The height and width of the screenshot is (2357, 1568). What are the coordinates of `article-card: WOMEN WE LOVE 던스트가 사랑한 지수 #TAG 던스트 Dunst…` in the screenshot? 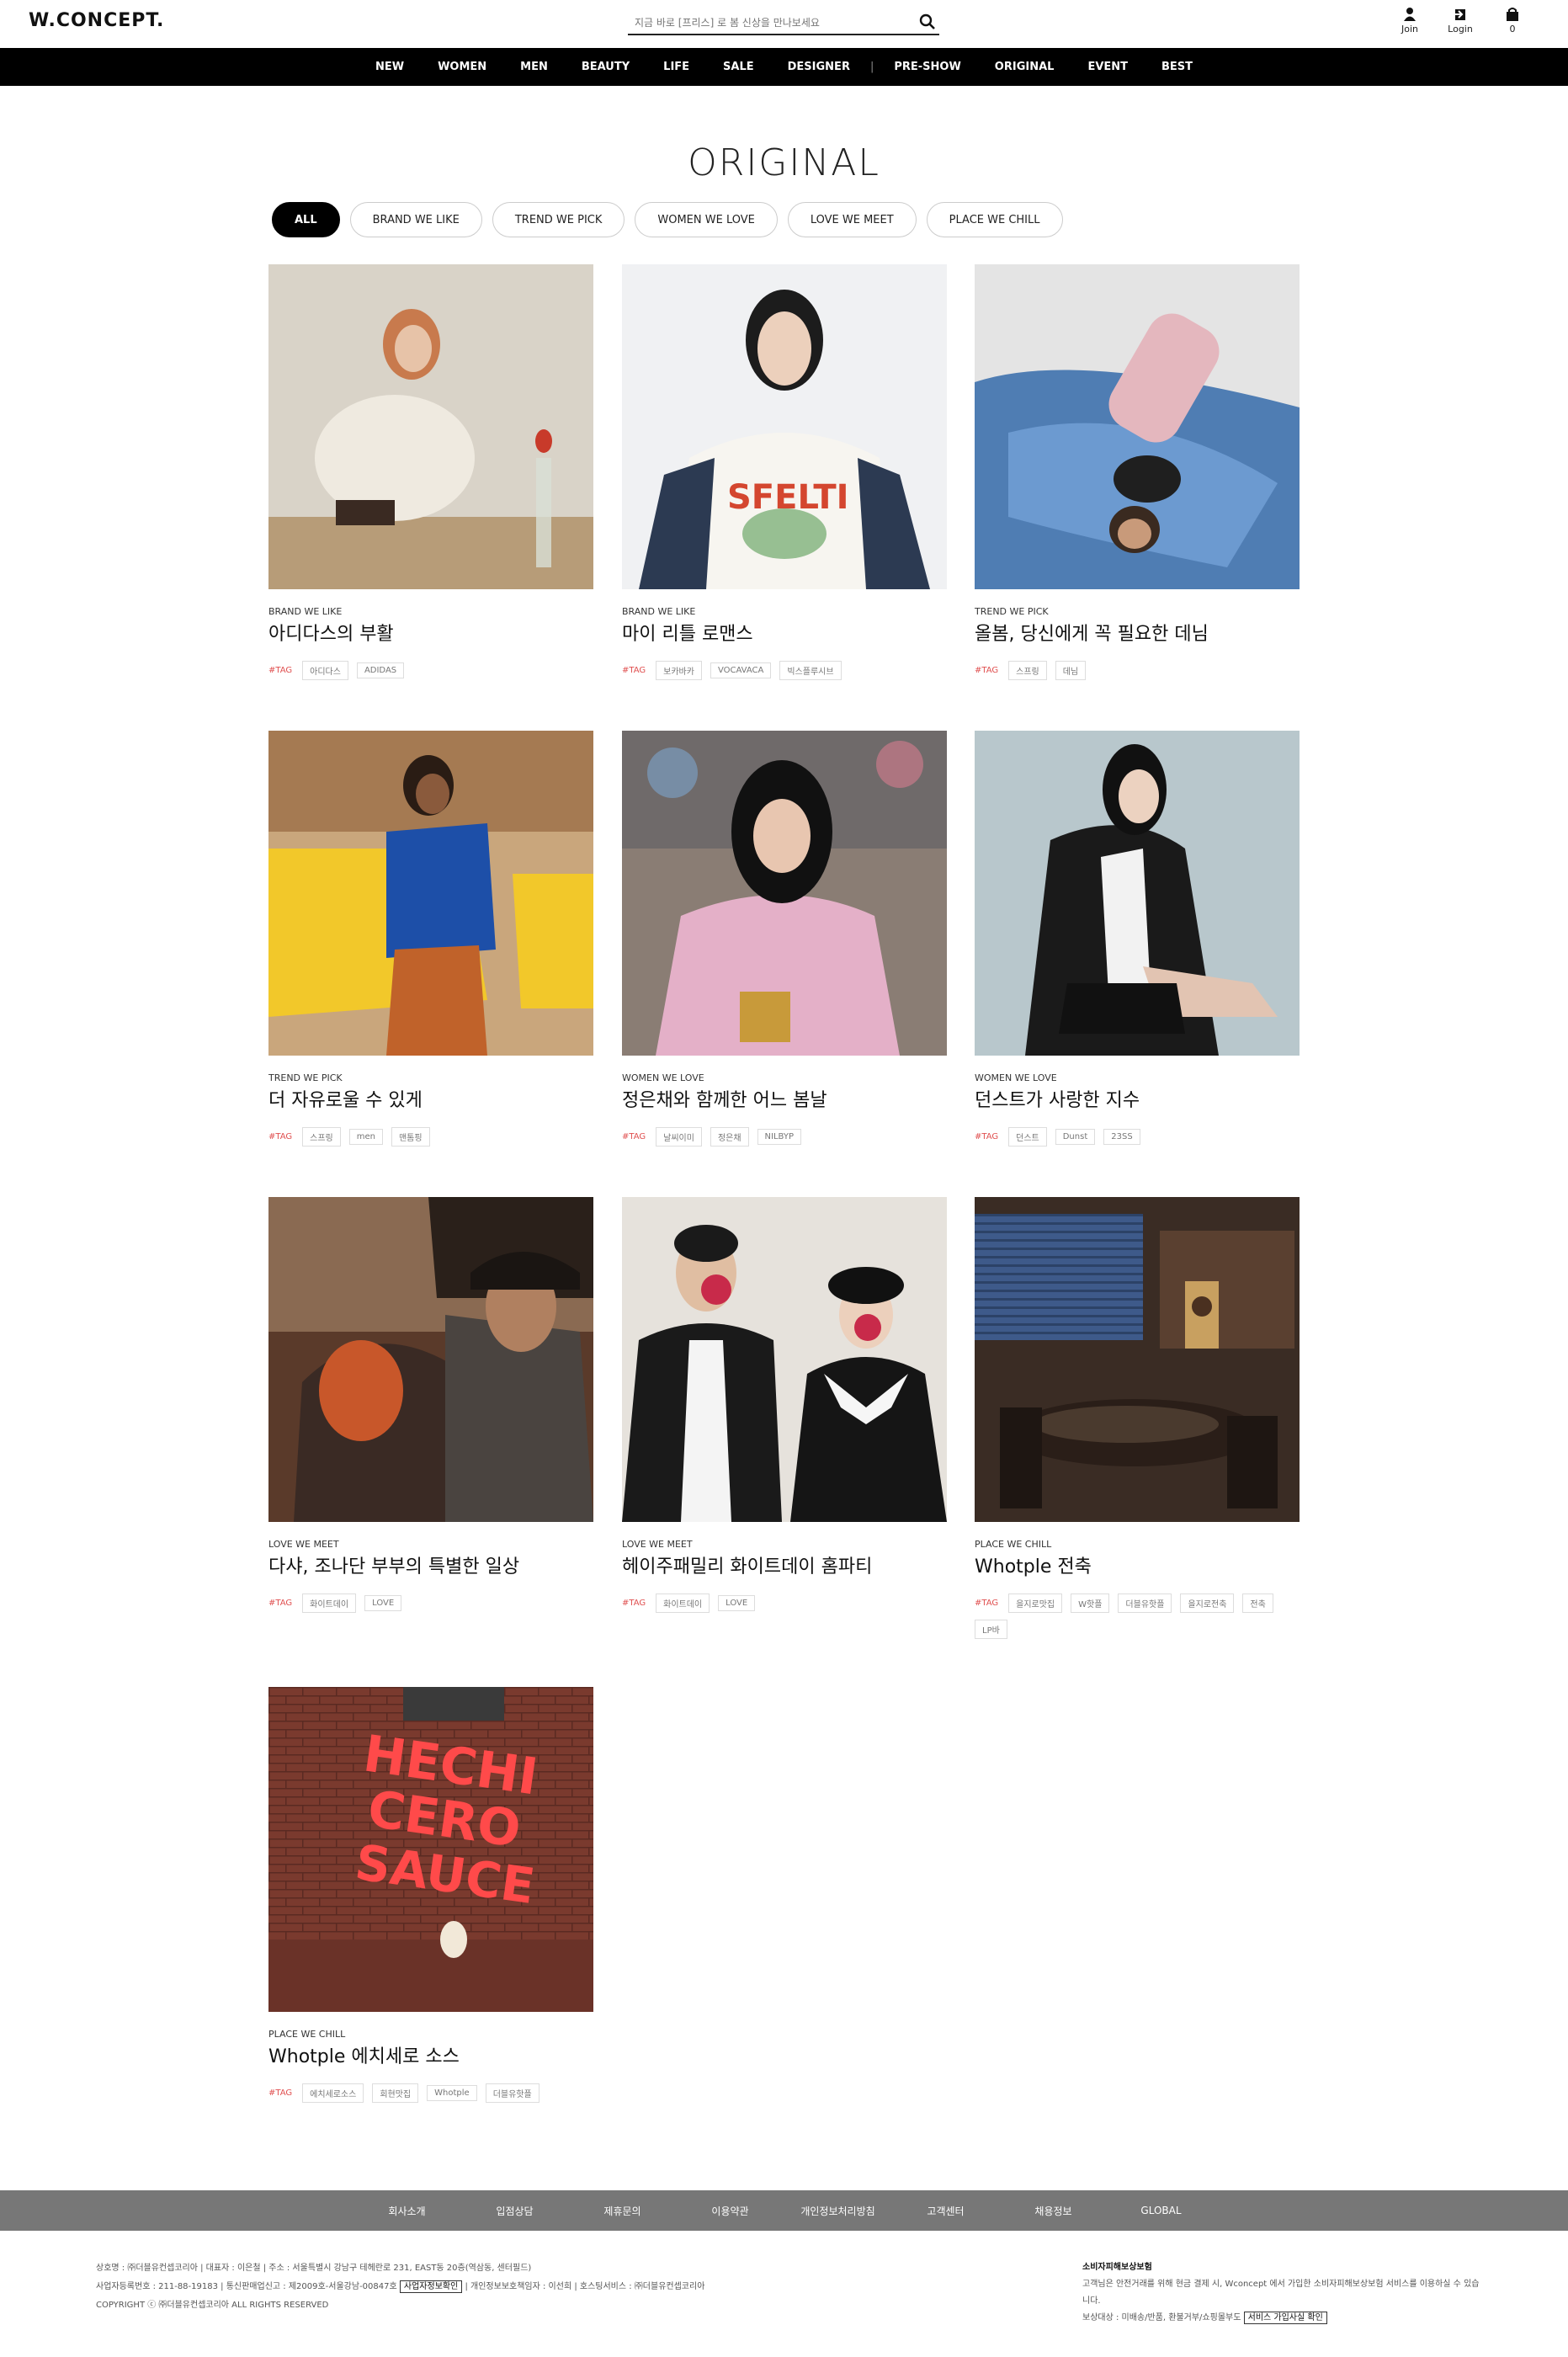 It's located at (1137, 939).